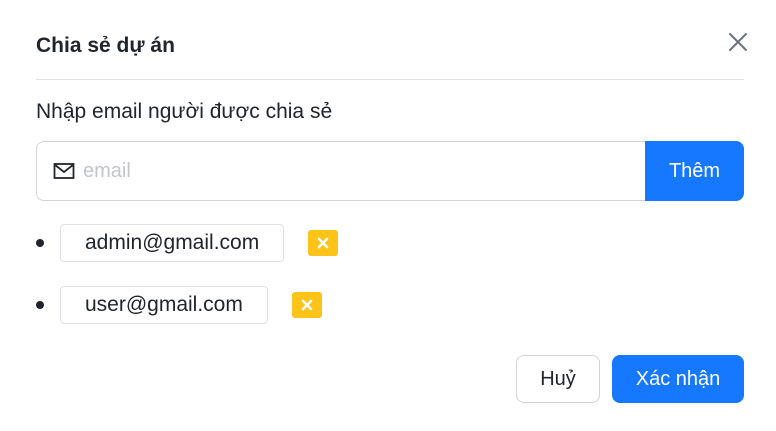  Describe the element at coordinates (164, 305) in the screenshot. I see `email-chip: user@gmail.com` at that location.